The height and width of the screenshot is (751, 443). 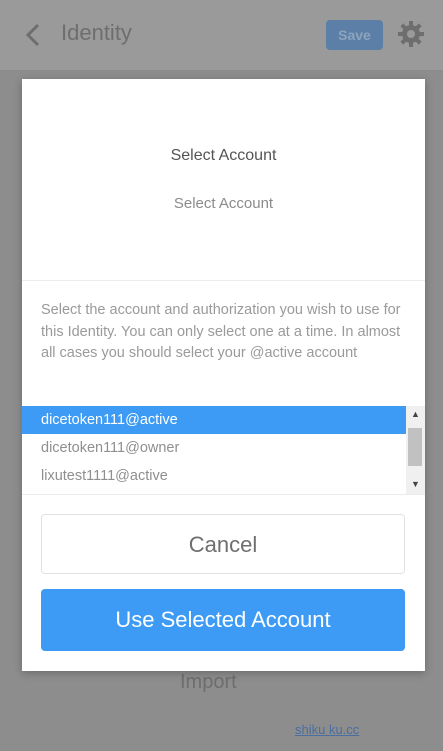 What do you see at coordinates (214, 420) in the screenshot?
I see `account-item-dicetoken111-active: dicetoken111@active` at bounding box center [214, 420].